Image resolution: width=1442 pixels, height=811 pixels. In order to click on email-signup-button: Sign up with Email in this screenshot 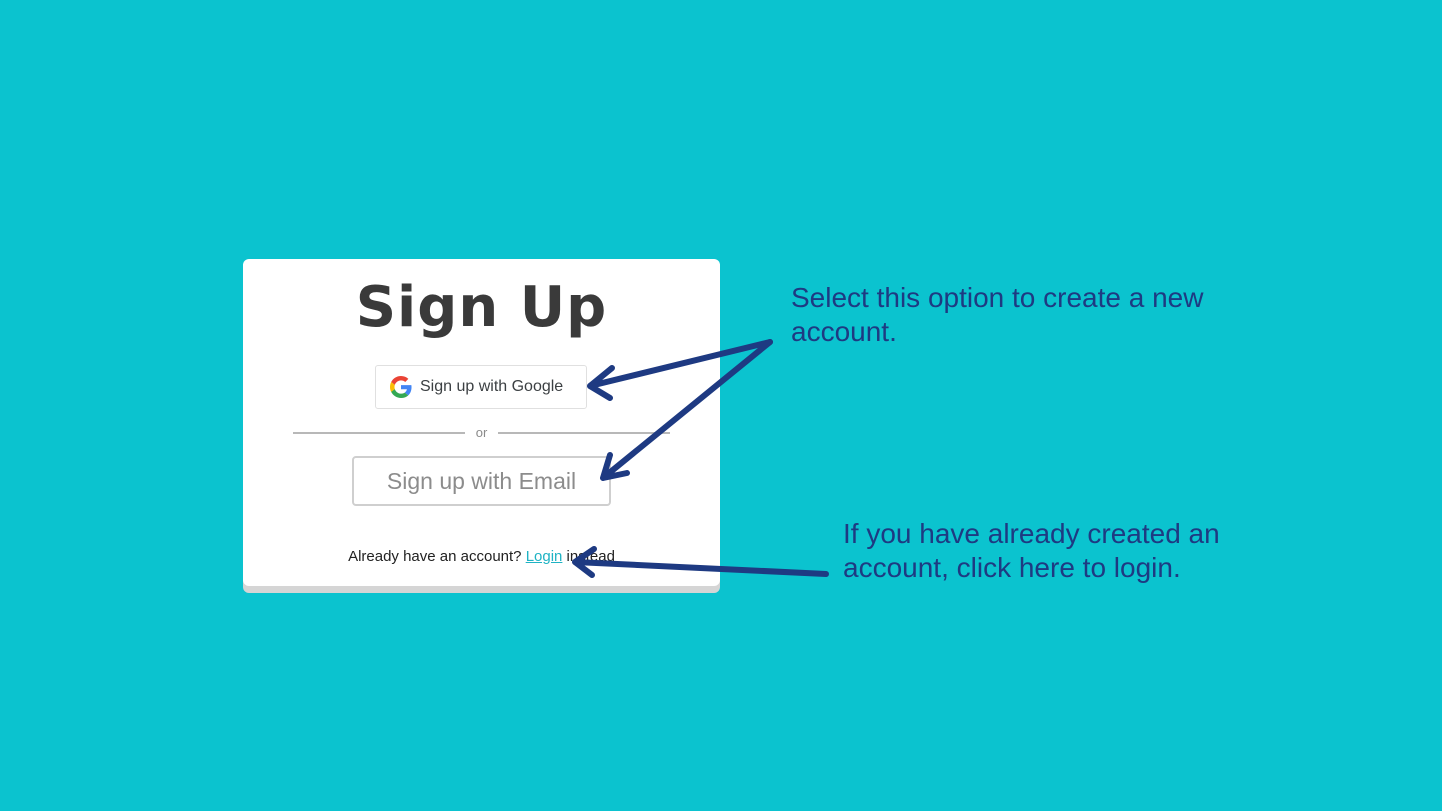, I will do `click(481, 481)`.